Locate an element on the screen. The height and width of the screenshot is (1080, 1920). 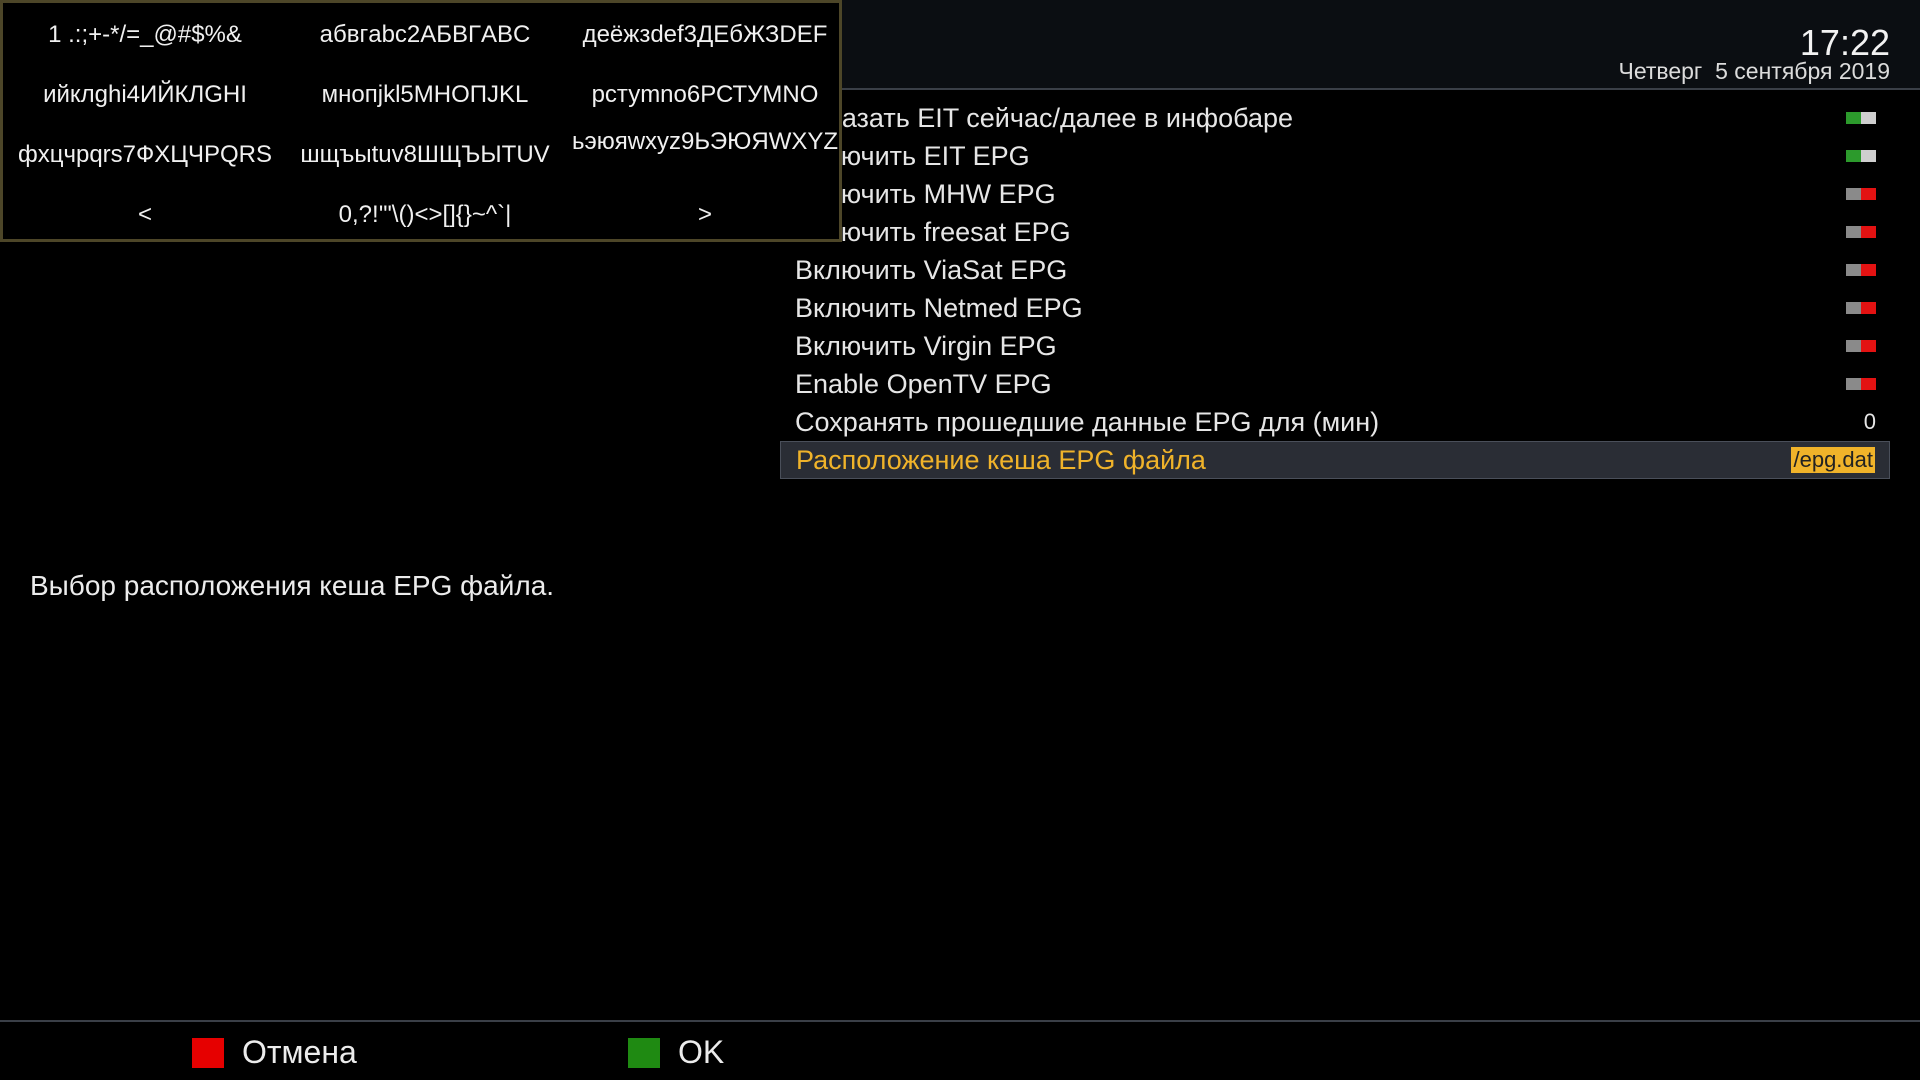
setting-row-netmed-epg: Включить Netmed EPG is located at coordinates (1335, 308).